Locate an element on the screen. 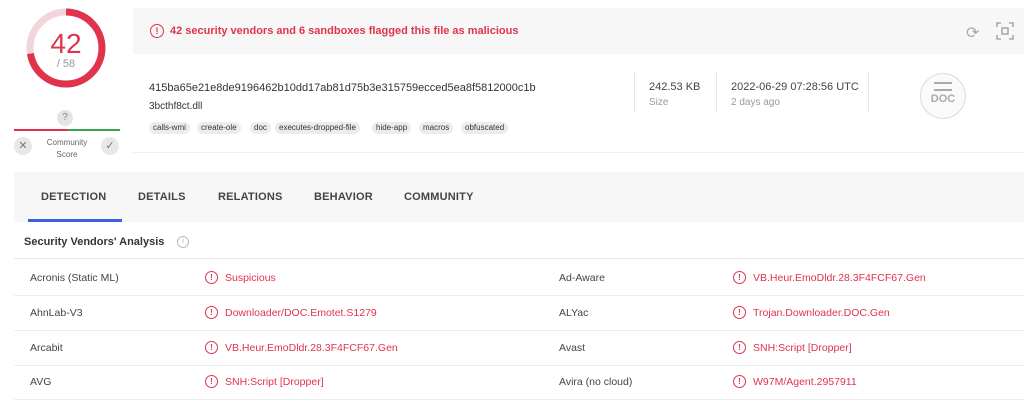 The width and height of the screenshot is (1024, 406). active-tab-indicator is located at coordinates (75, 220).